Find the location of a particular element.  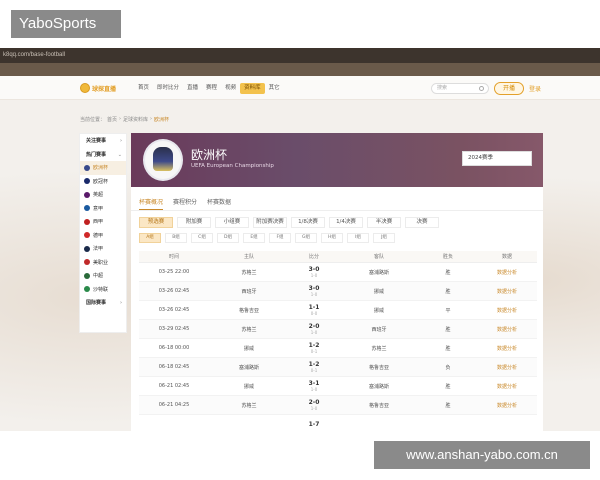

tab-1: 赛程积分 is located at coordinates (185, 203).